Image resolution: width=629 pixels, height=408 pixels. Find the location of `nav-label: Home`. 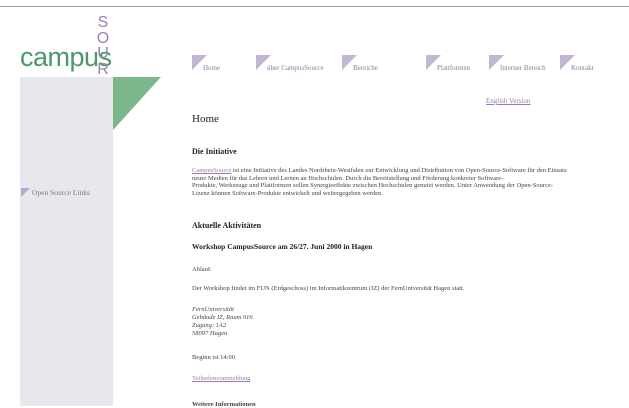

nav-label: Home is located at coordinates (212, 68).